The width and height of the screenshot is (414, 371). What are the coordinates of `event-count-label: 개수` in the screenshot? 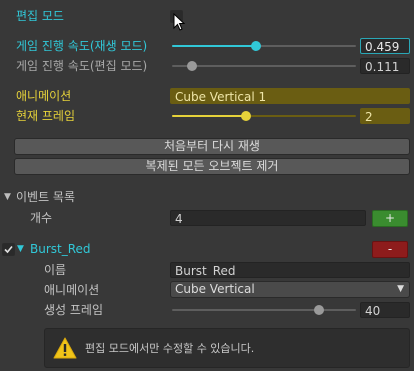 It's located at (41, 218).